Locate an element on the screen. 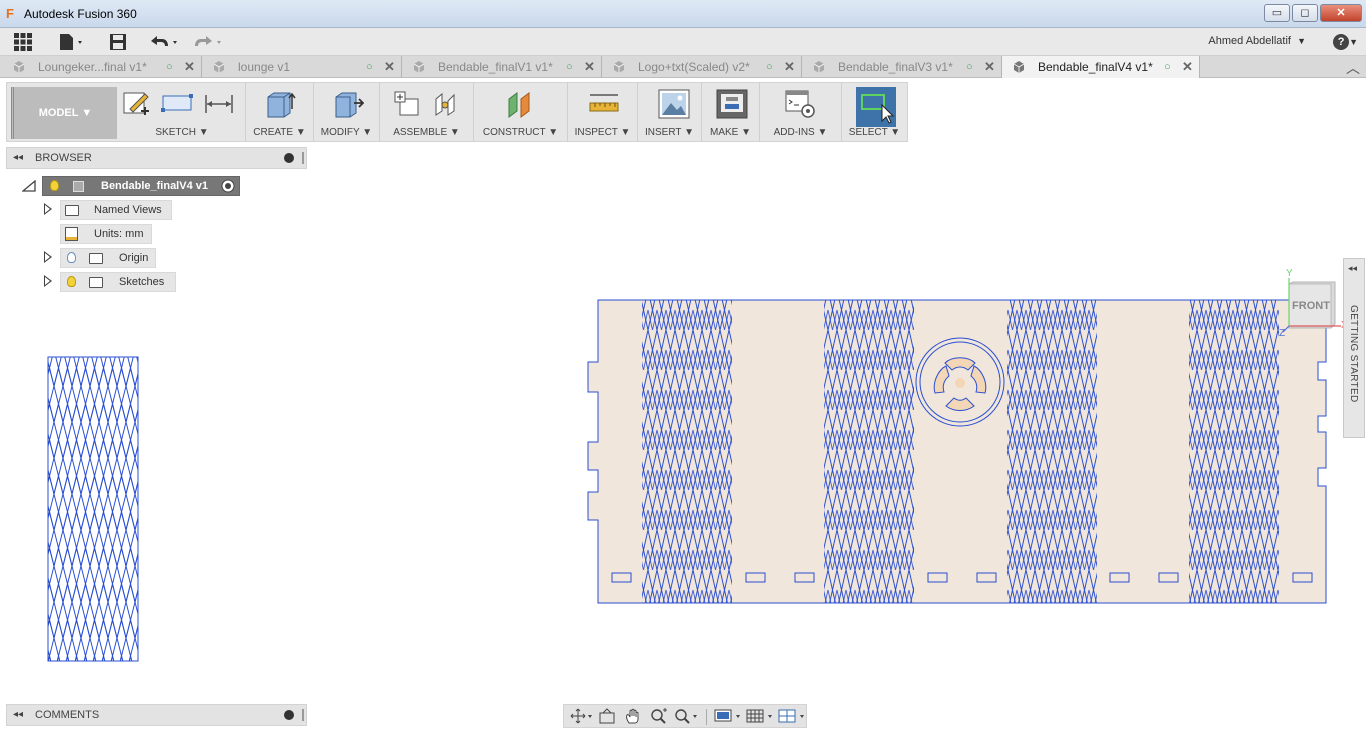  viewports-icon is located at coordinates (792, 716).